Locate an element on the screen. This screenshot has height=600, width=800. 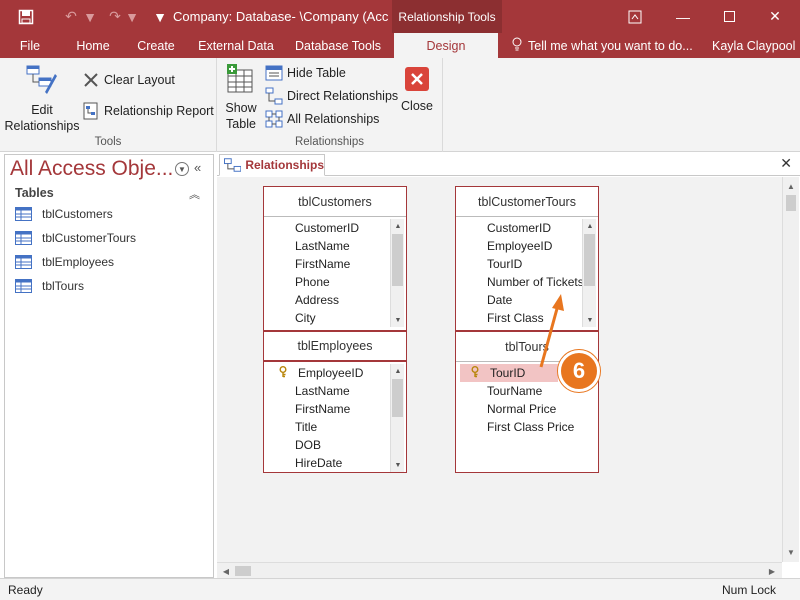
show-table-button: Show Table is located at coordinates (241, 98).